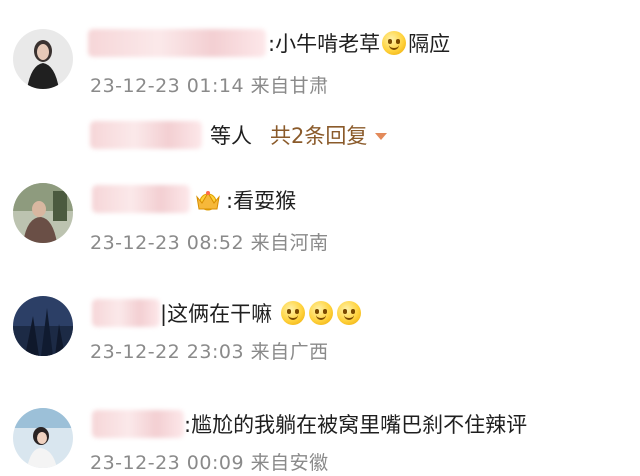 This screenshot has height=476, width=640. What do you see at coordinates (319, 136) in the screenshot?
I see `reply-count: 共2条回复` at bounding box center [319, 136].